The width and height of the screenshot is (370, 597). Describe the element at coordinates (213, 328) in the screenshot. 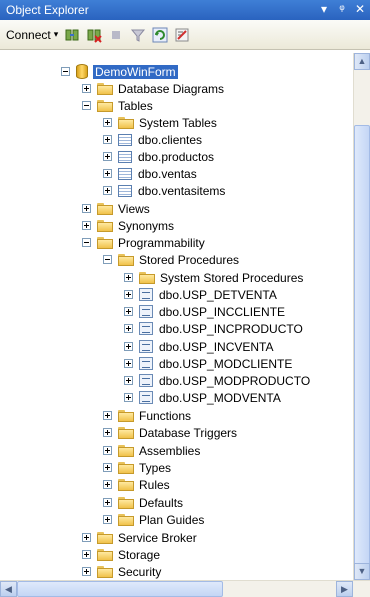

I see `tree-node-procedure: dbo.USP_INCPRODUCTO` at that location.